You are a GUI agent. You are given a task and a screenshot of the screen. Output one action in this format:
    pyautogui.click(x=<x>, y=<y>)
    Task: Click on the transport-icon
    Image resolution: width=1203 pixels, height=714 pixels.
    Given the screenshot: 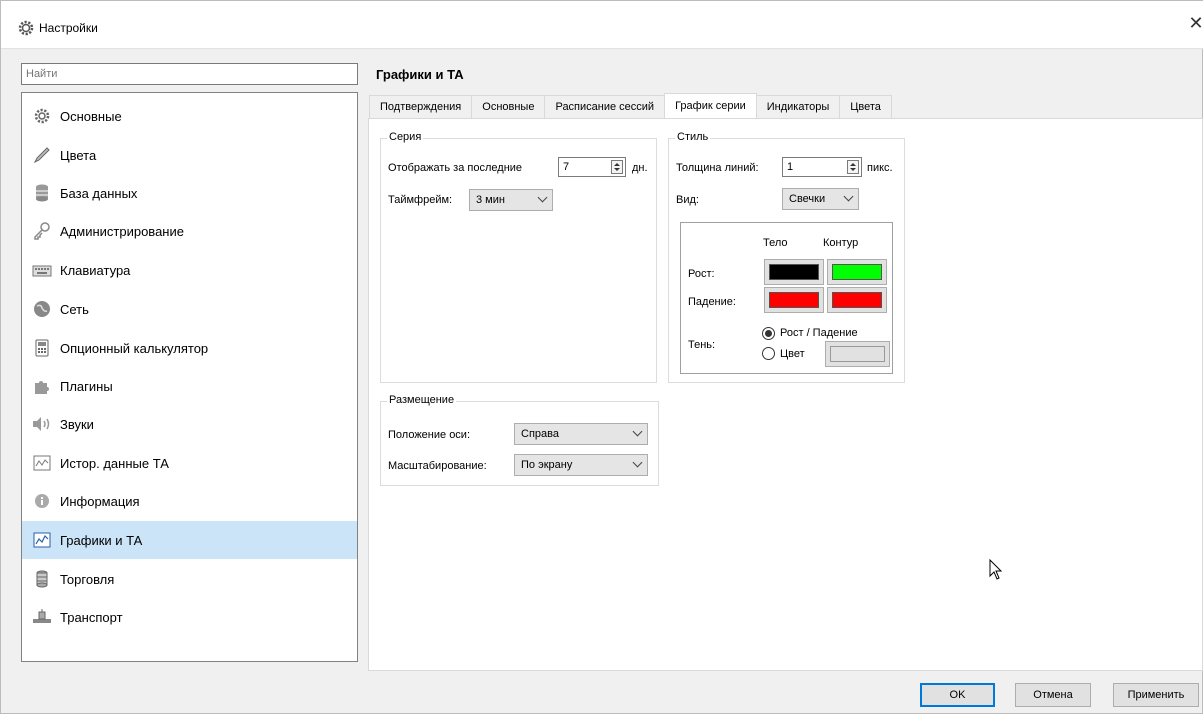 What is the action you would take?
    pyautogui.click(x=42, y=617)
    